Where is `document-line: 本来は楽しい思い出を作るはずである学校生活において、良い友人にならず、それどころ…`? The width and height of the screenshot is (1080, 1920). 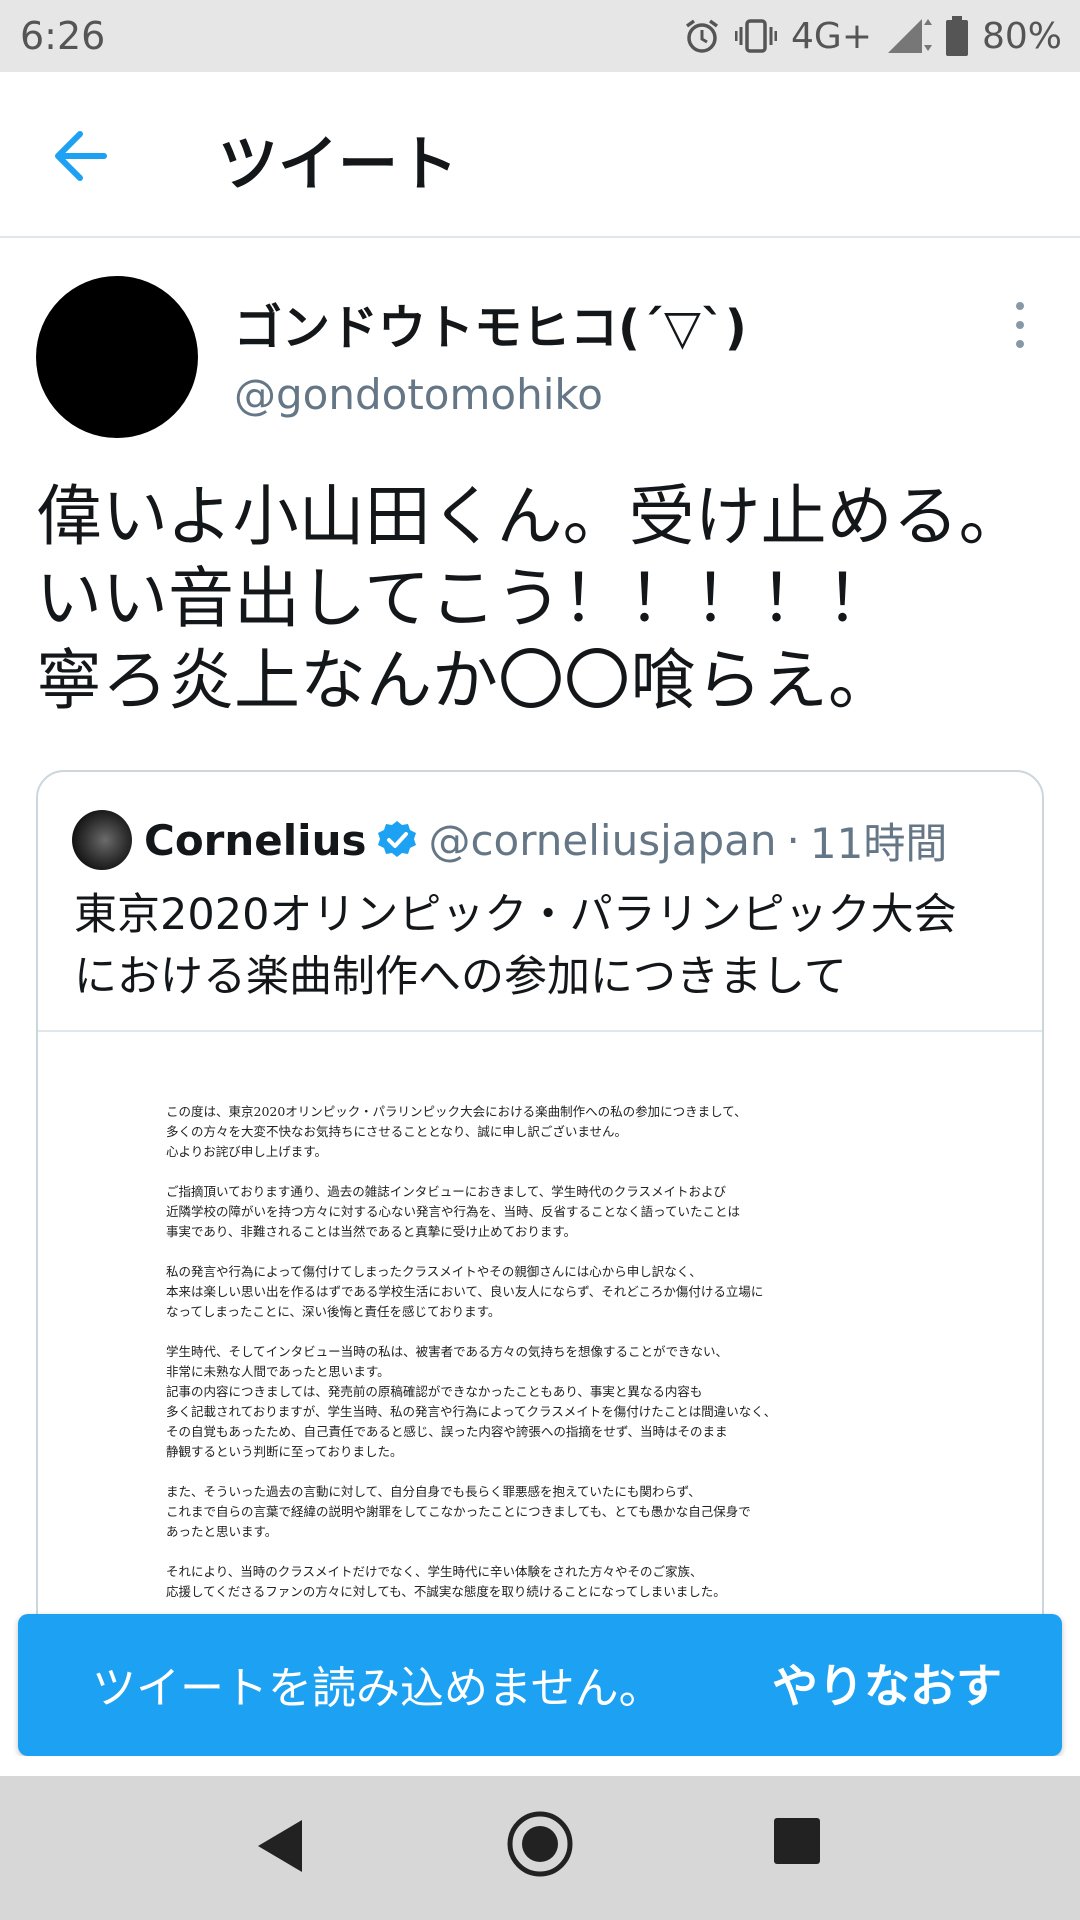 document-line: 本来は楽しい思い出を作るはずである学校生活において、良い友人にならず、それどころ… is located at coordinates (465, 1291).